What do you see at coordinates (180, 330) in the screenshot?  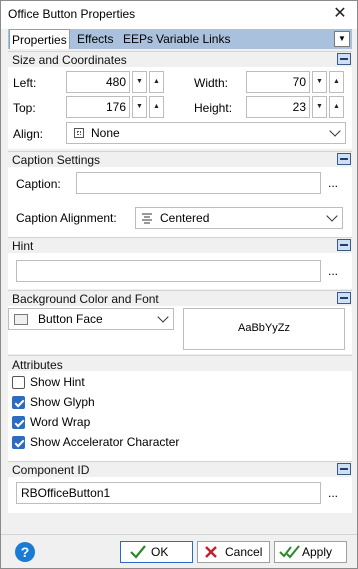 I see `section-body: Button Face AaBbYyZz` at bounding box center [180, 330].